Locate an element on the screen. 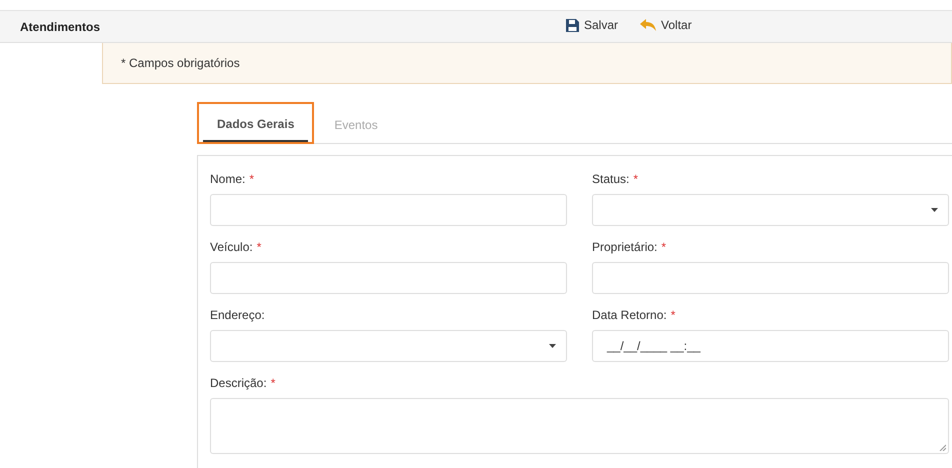  field-label: Data Retorno: is located at coordinates (629, 315).